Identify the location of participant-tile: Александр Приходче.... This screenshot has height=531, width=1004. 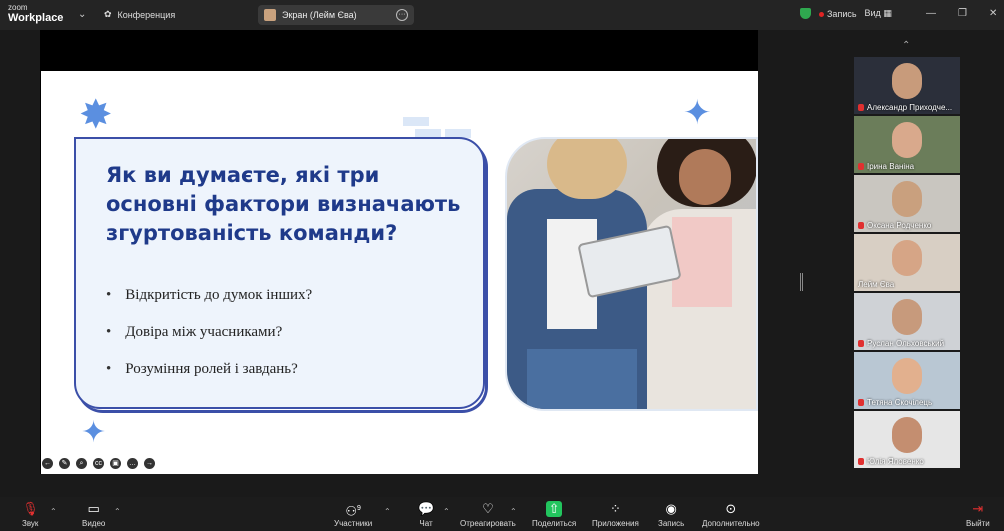
(907, 85).